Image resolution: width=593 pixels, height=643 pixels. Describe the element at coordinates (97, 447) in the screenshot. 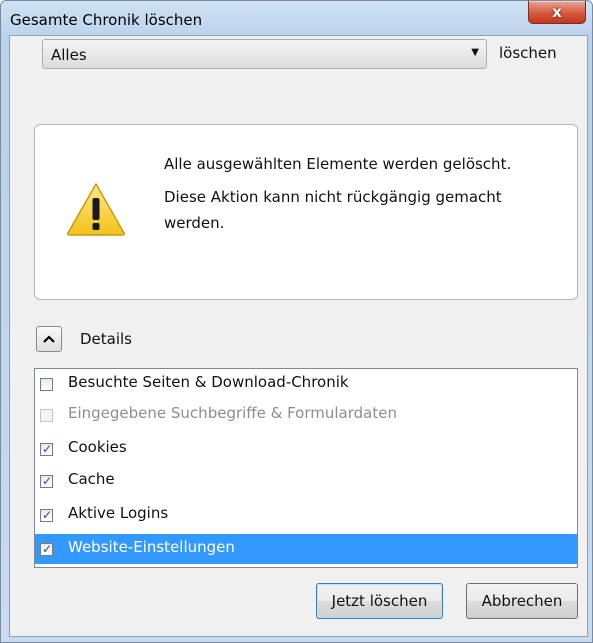

I see `list-item-label: Cookies` at that location.